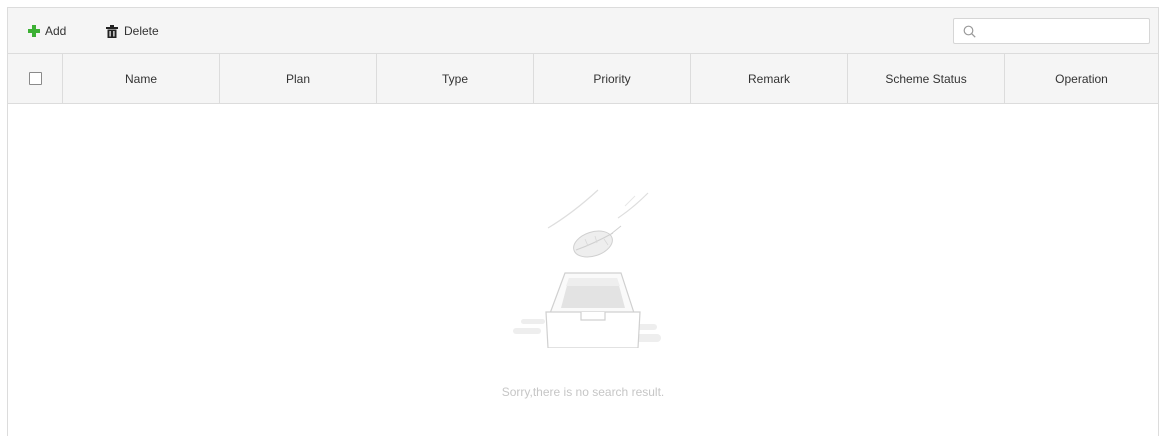 This screenshot has width=1159, height=436. I want to click on column-header-remark: Remark, so click(769, 78).